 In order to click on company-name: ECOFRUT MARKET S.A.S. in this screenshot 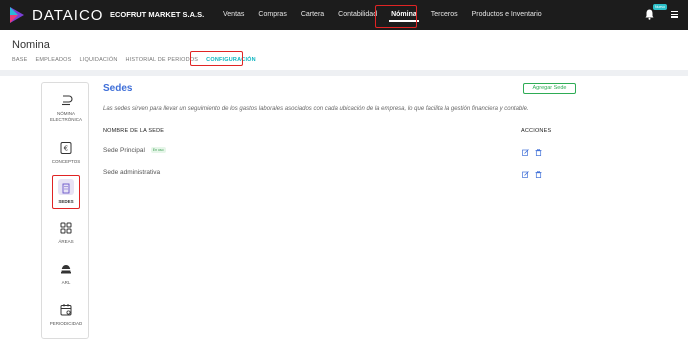, I will do `click(157, 14)`.